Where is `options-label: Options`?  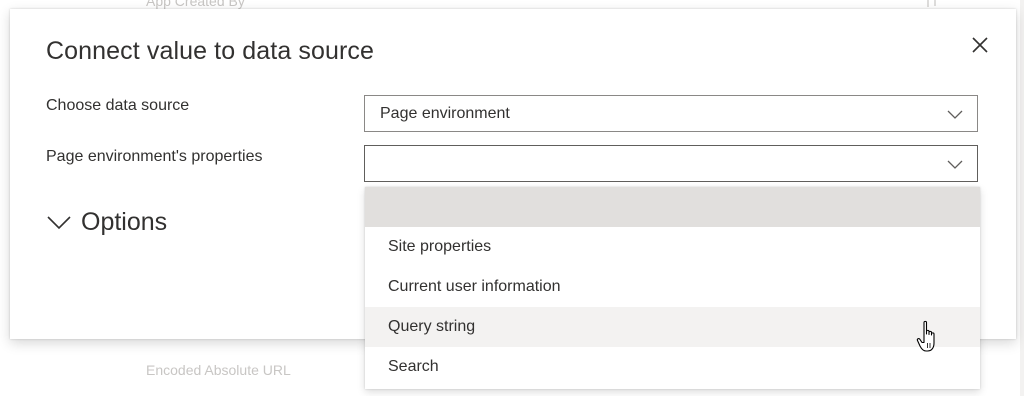
options-label: Options is located at coordinates (124, 222).